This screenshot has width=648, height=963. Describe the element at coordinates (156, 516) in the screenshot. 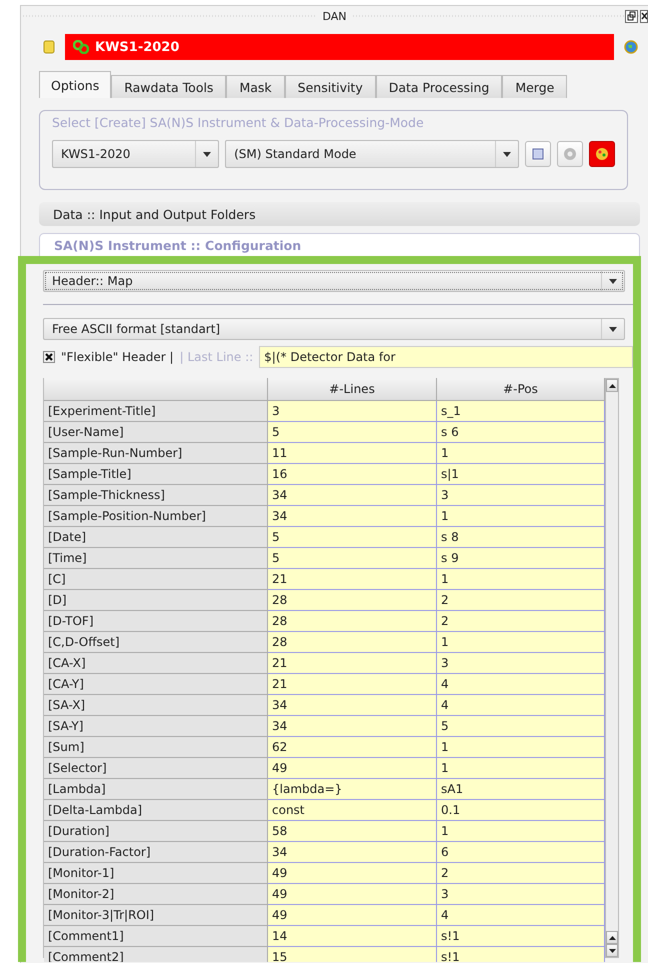

I see `row-header: [Sample-Position-Number]` at that location.